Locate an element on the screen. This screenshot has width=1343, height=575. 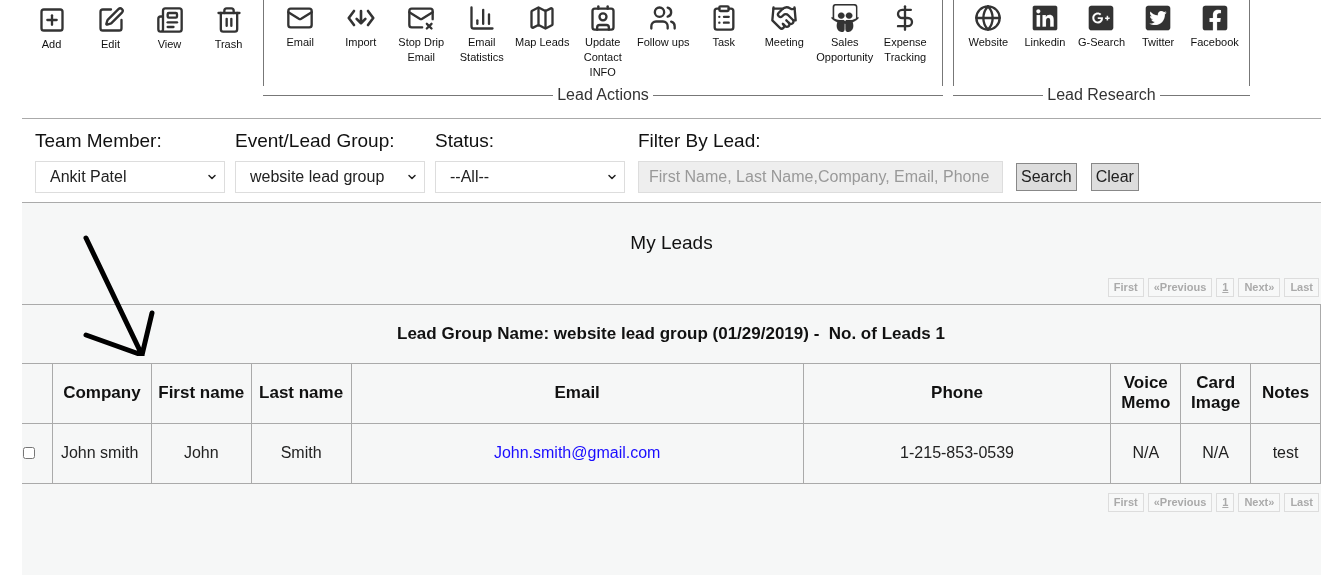
linkedin-icon is located at coordinates (1044, 18).